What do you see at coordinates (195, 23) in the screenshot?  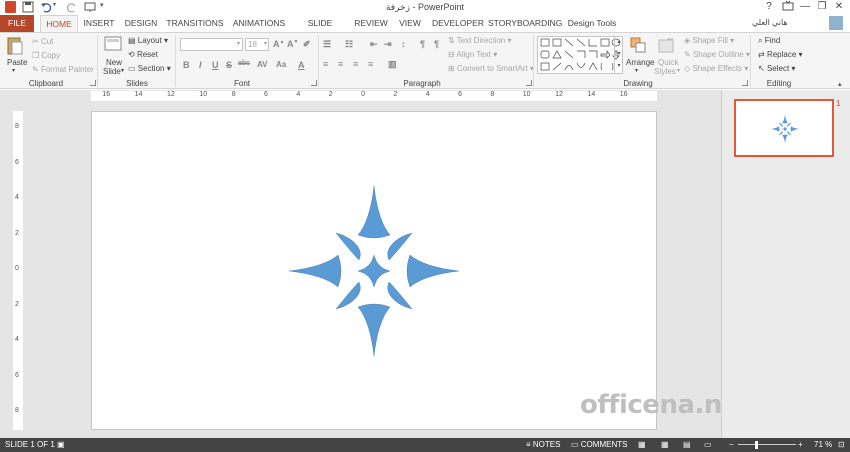 I see `tab-transitions: TRANSITIONS` at bounding box center [195, 23].